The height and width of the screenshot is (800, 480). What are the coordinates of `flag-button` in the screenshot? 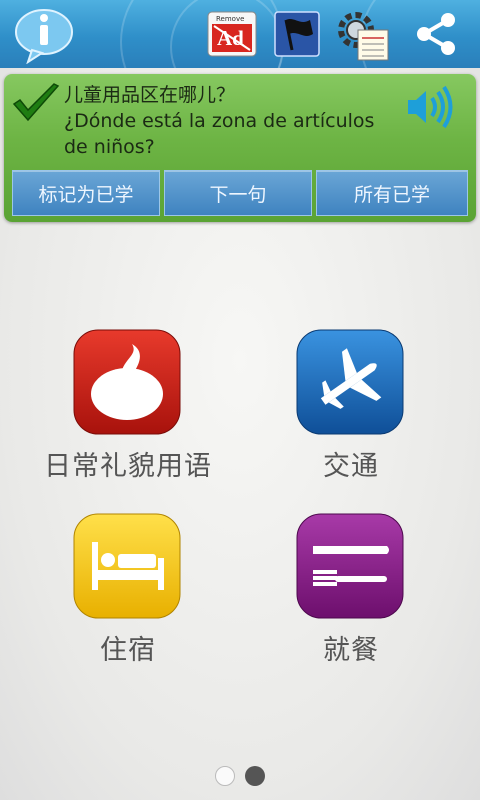 It's located at (298, 34).